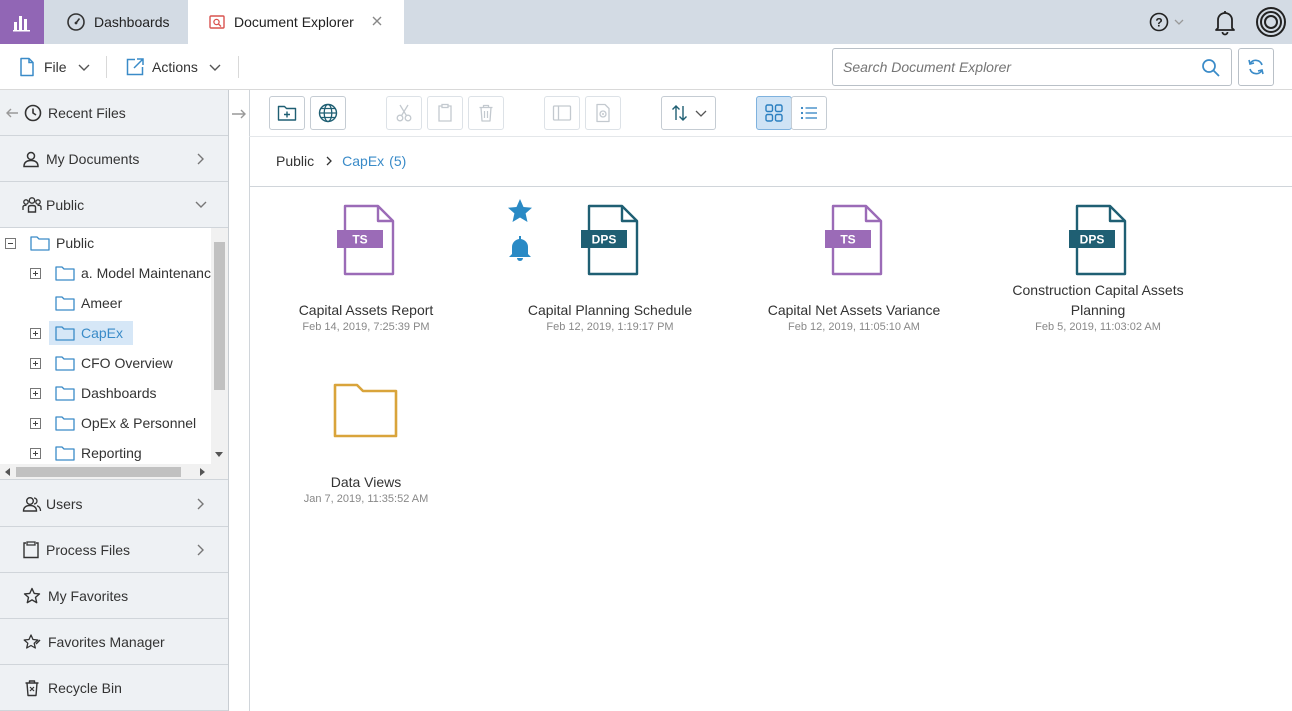 This screenshot has width=1292, height=711. I want to click on app-logo, so click(22, 22).